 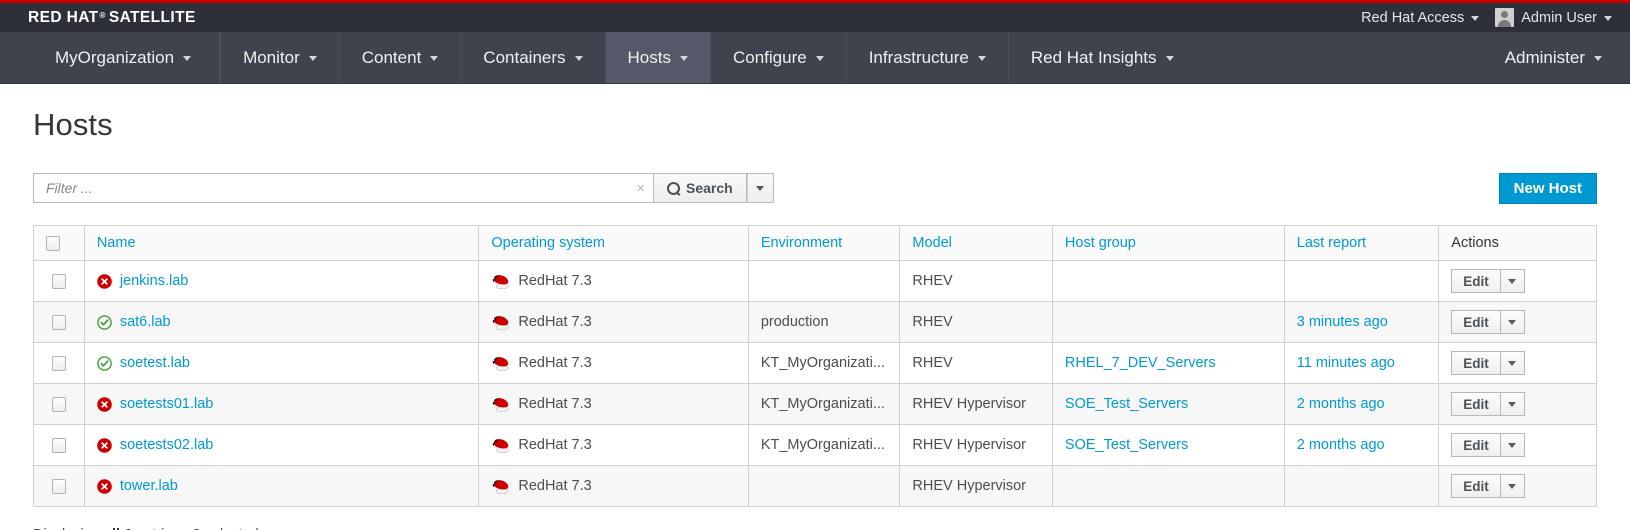 What do you see at coordinates (104, 363) in the screenshot?
I see `status-ok-icon` at bounding box center [104, 363].